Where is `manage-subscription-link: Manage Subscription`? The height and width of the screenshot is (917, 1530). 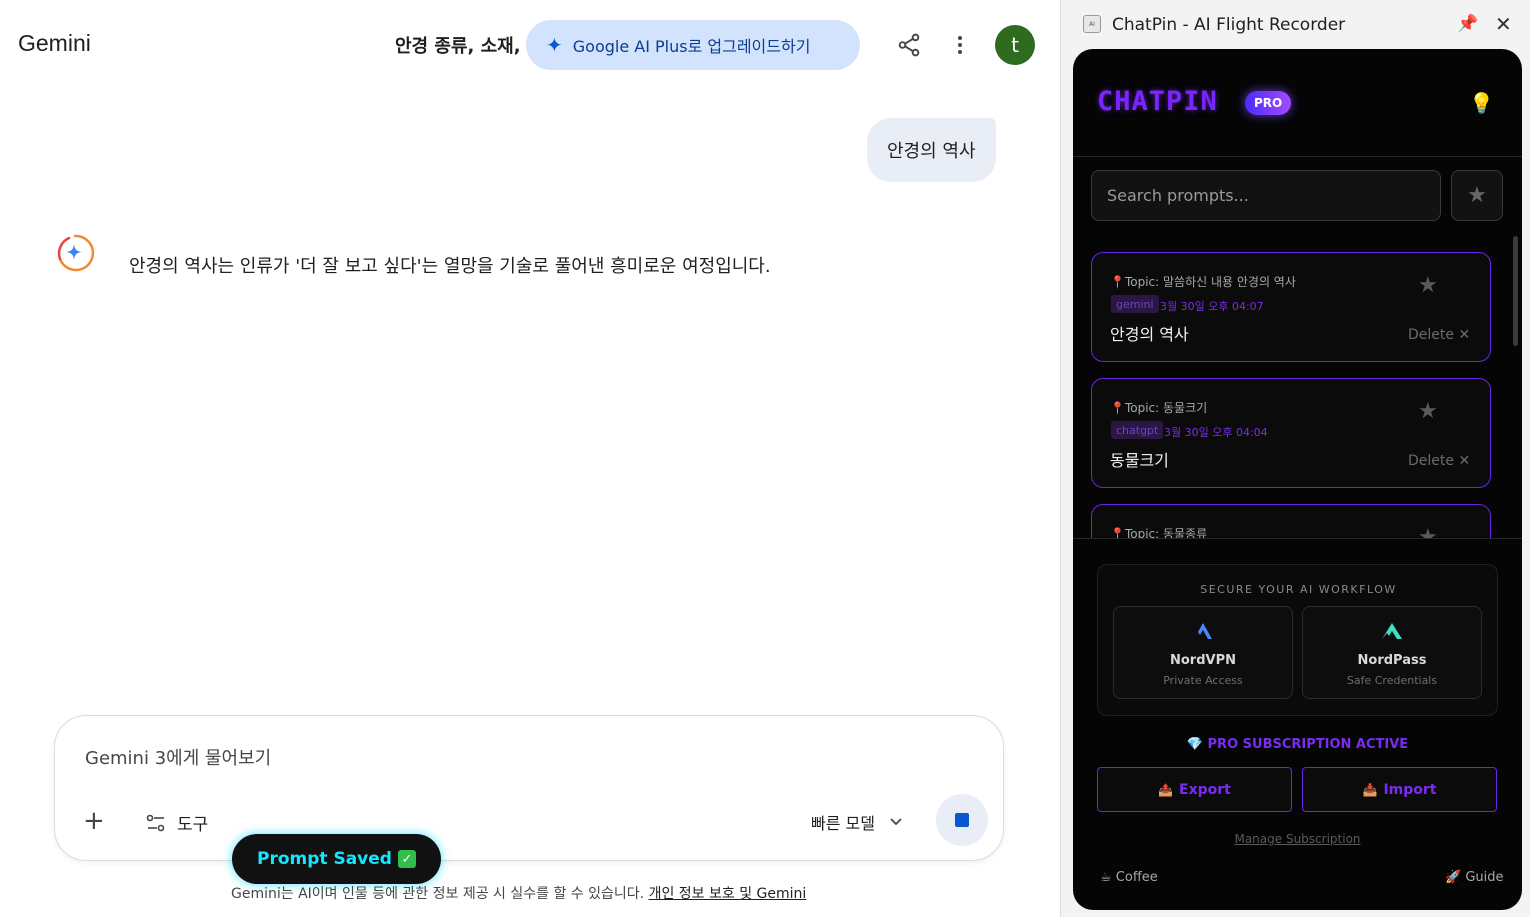 manage-subscription-link: Manage Subscription is located at coordinates (1297, 839).